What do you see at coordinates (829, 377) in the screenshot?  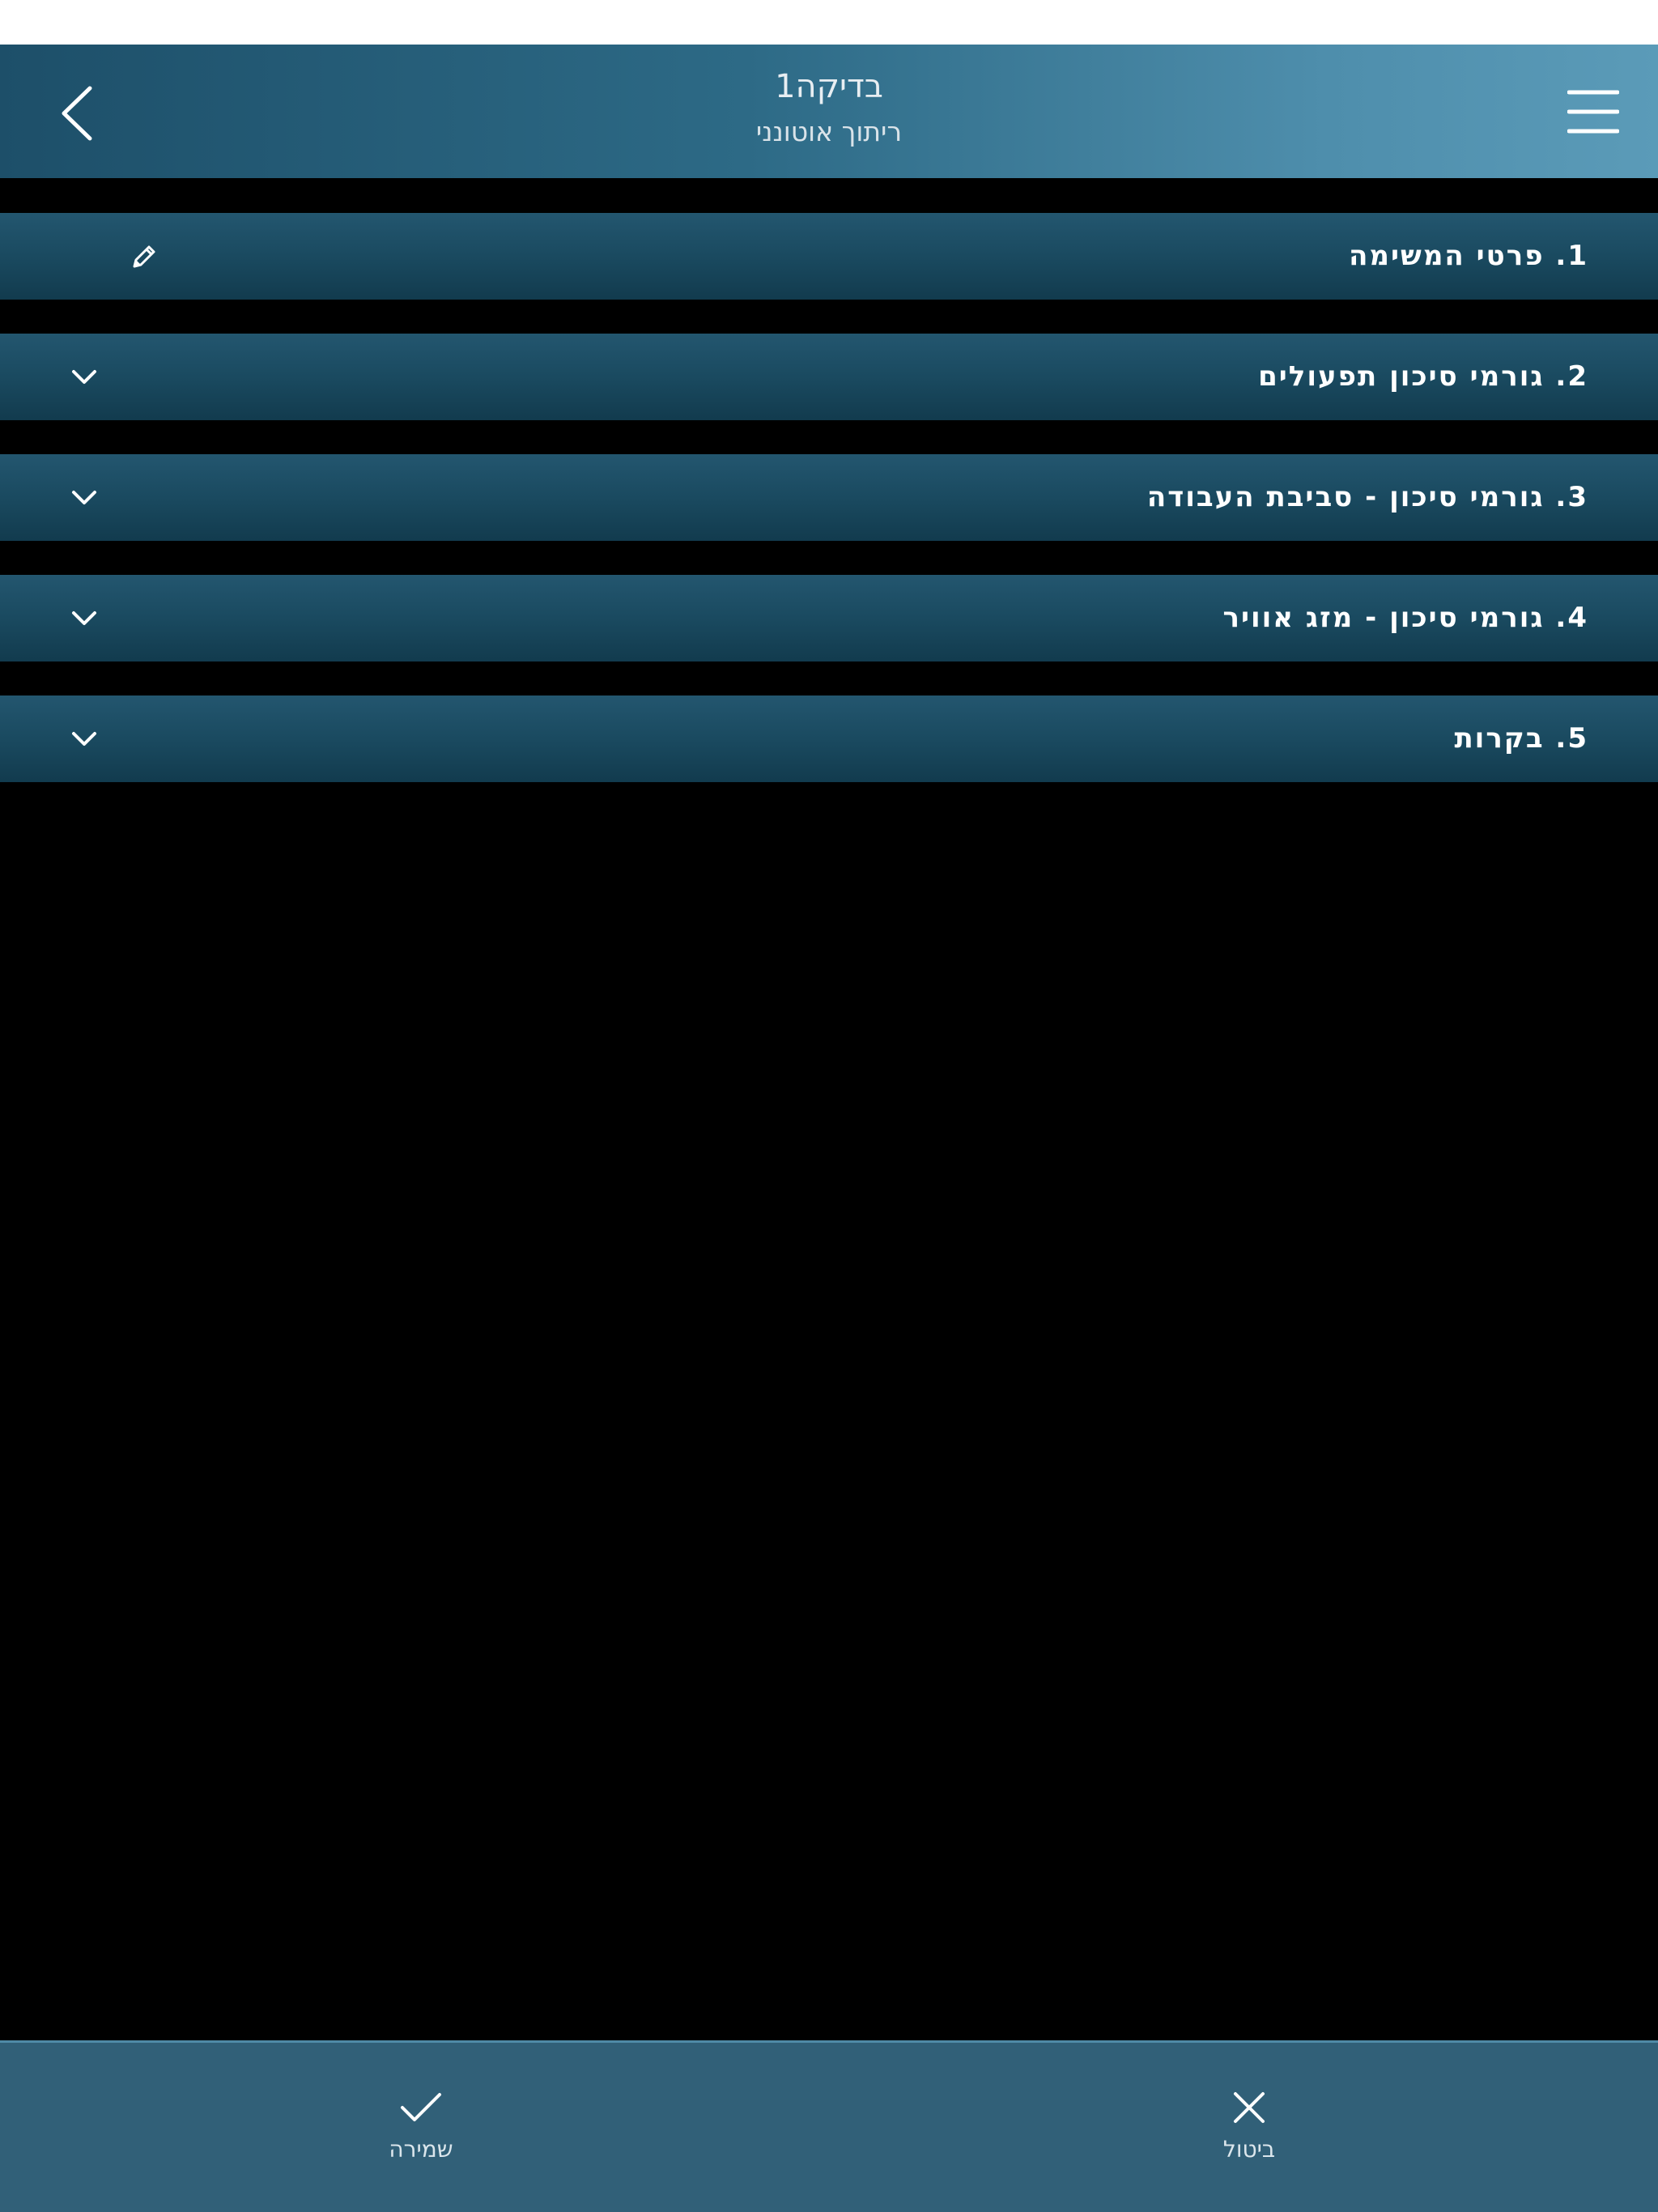 I see `section-operational-risks: 2. גורמי סיכון תפעולים` at bounding box center [829, 377].